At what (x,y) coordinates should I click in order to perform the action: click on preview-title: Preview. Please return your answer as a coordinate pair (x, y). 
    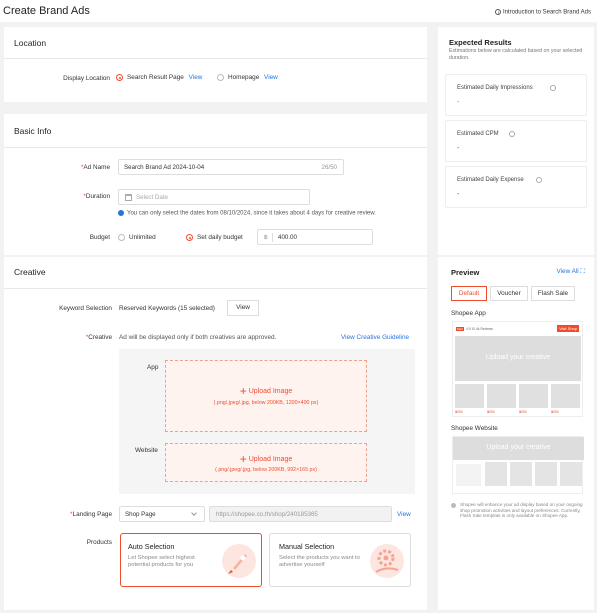
    Looking at the image, I should click on (465, 272).